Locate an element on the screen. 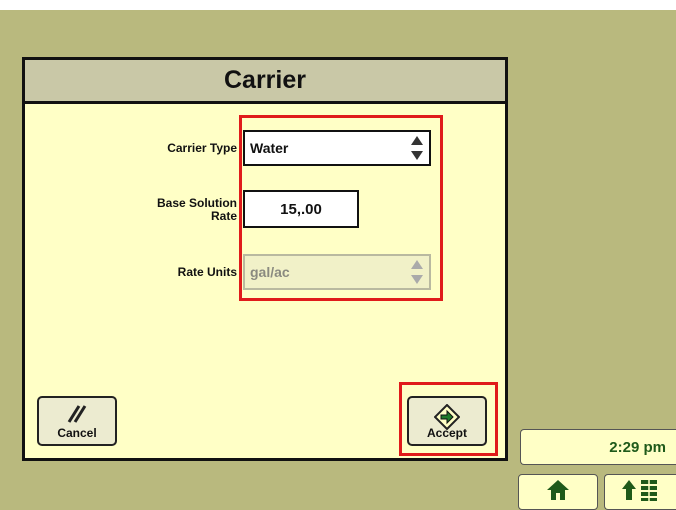 Image resolution: width=676 pixels, height=510 pixels. home-icon is located at coordinates (558, 492).